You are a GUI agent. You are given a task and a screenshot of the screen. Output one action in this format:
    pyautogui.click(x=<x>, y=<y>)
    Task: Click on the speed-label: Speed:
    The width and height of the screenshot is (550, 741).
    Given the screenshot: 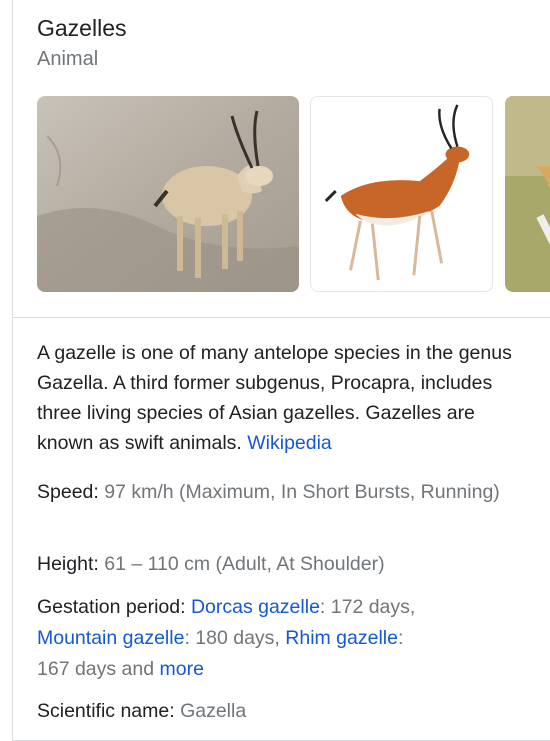 What is the action you would take?
    pyautogui.click(x=68, y=492)
    